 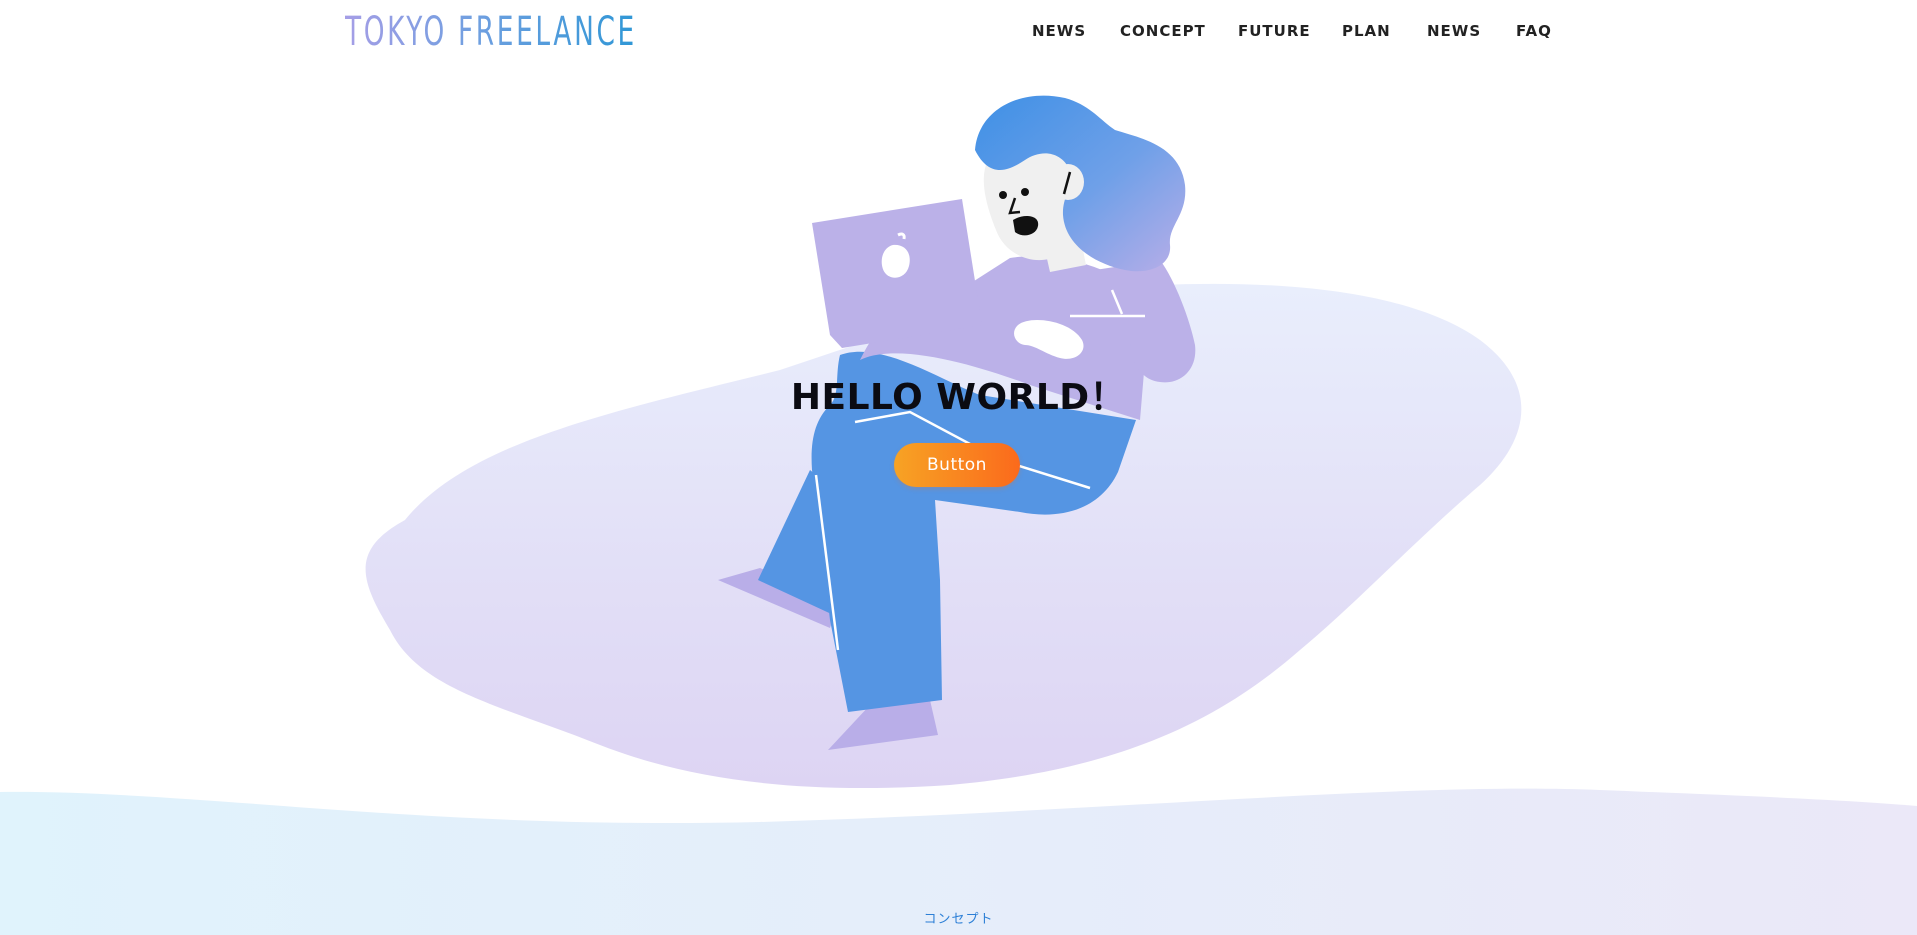 I want to click on hero-title: HELLO WORLD！, so click(x=958, y=397).